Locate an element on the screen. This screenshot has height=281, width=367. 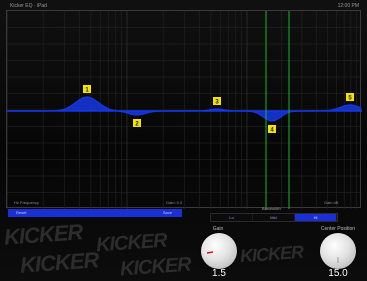
preset-strip: Reset Save is located at coordinates (95, 213).